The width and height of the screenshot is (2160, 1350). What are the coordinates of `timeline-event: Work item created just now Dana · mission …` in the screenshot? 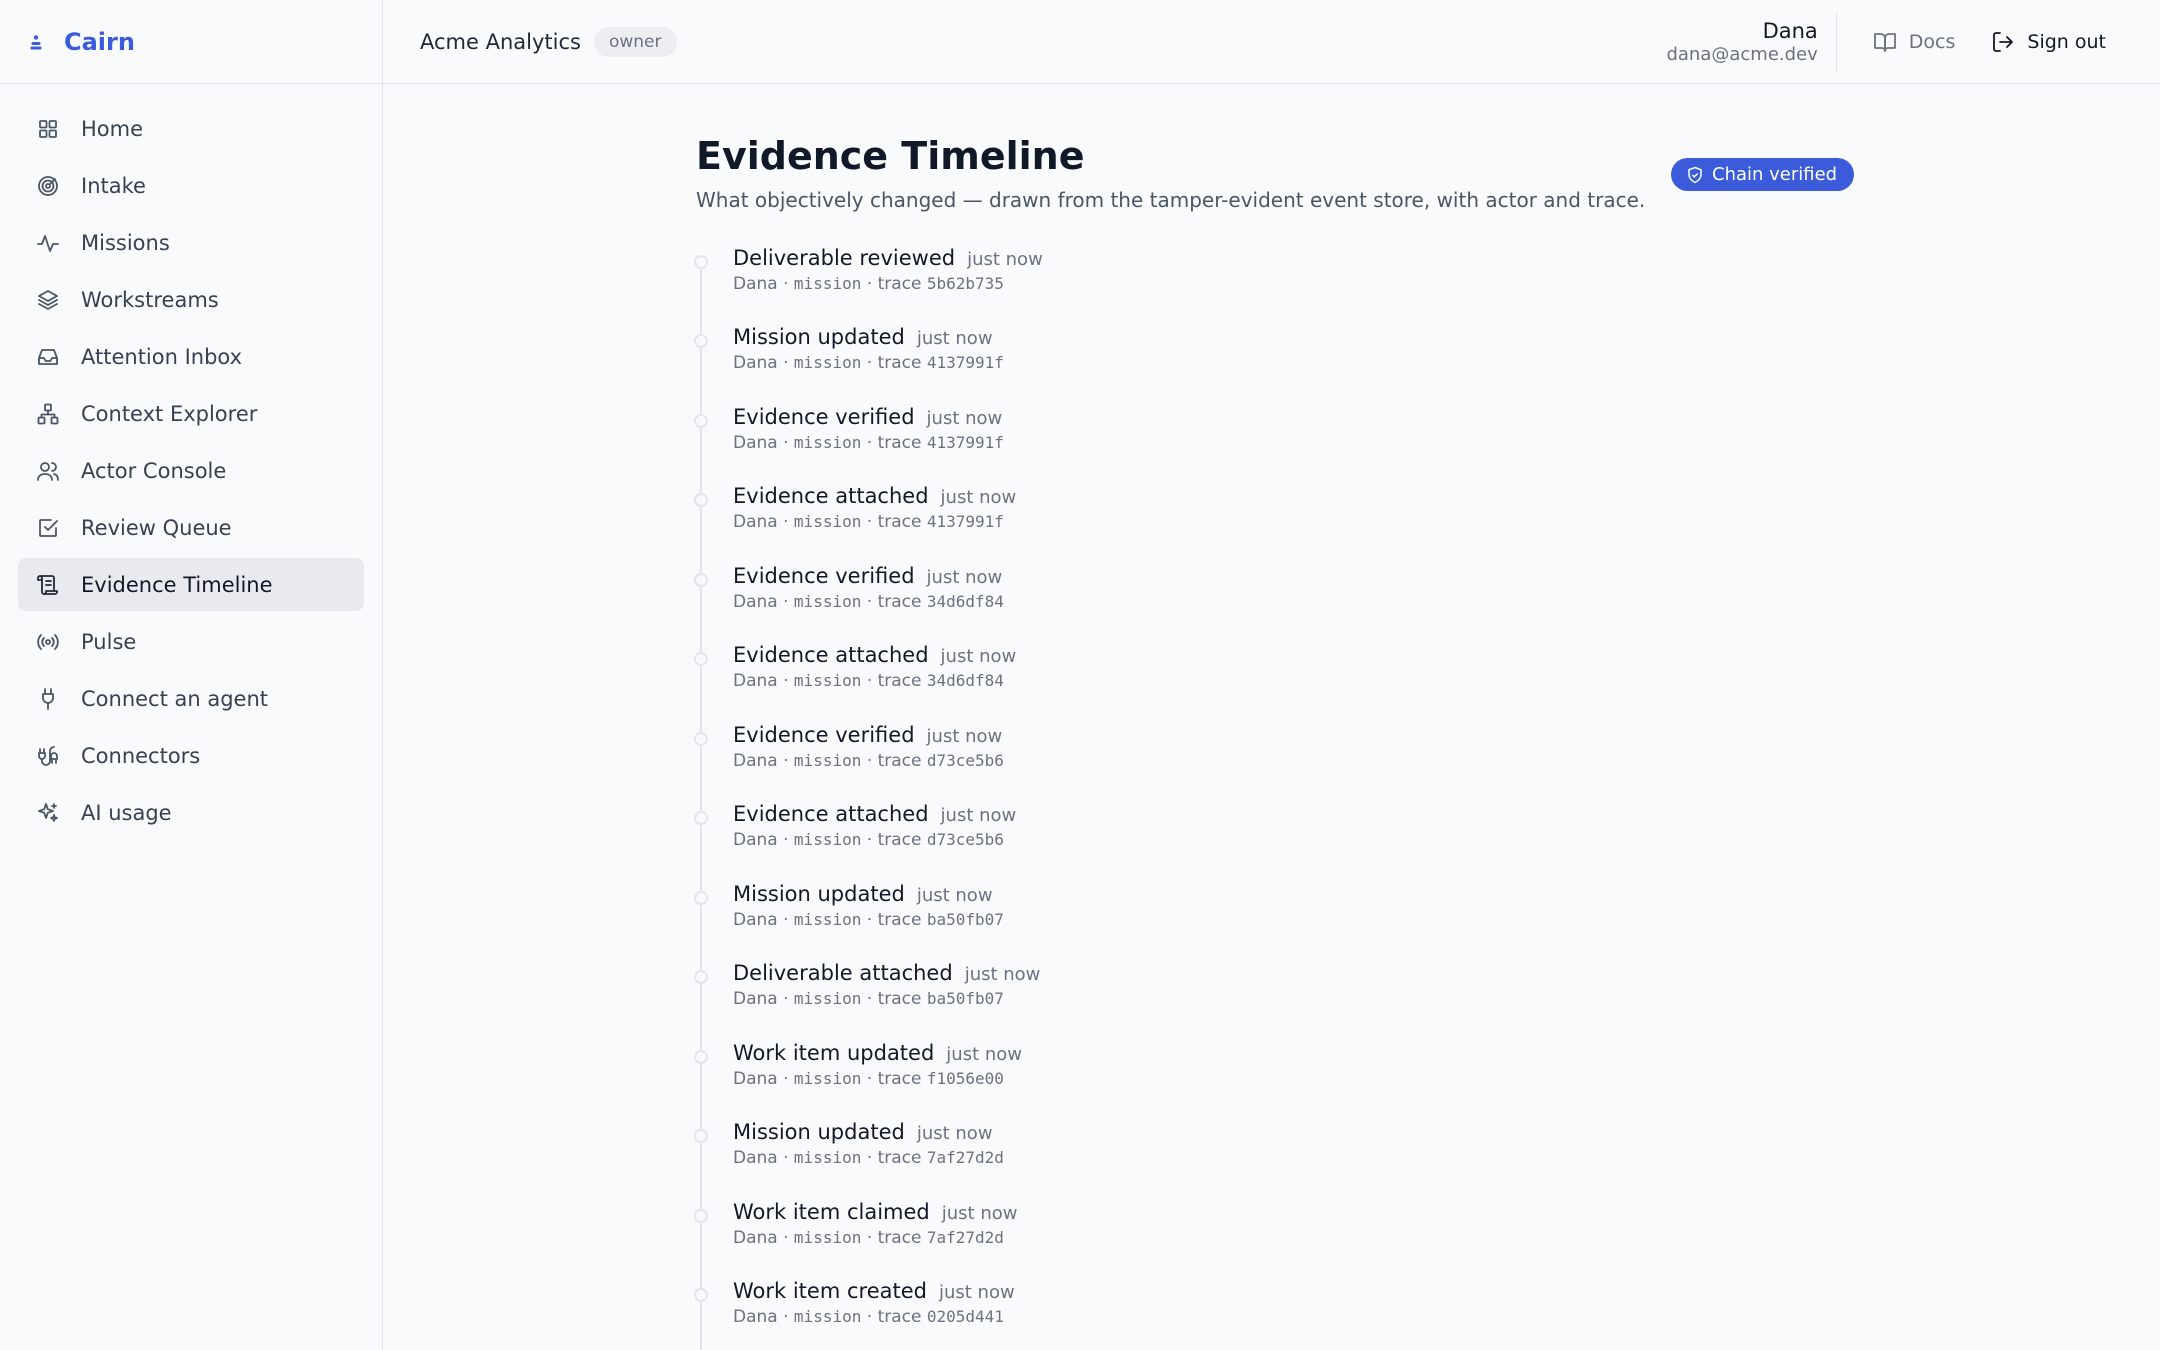 It's located at (1275, 1314).